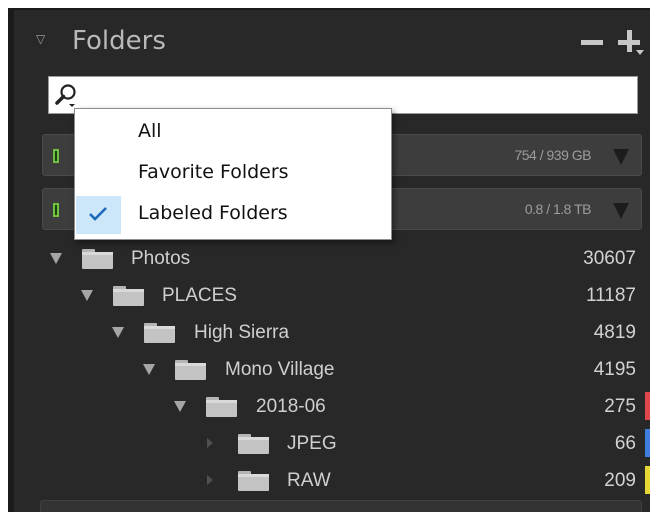  Describe the element at coordinates (647, 480) in the screenshot. I see `color-label-yellow` at that location.